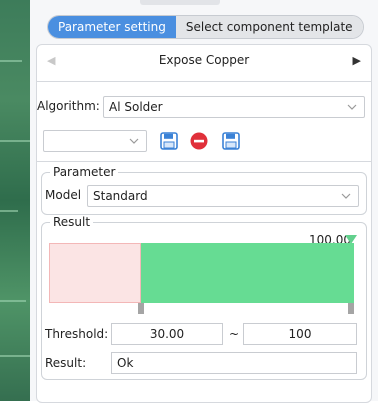 Image resolution: width=378 pixels, height=403 pixels. Describe the element at coordinates (204, 4) in the screenshot. I see `panel-top-strip` at that location.